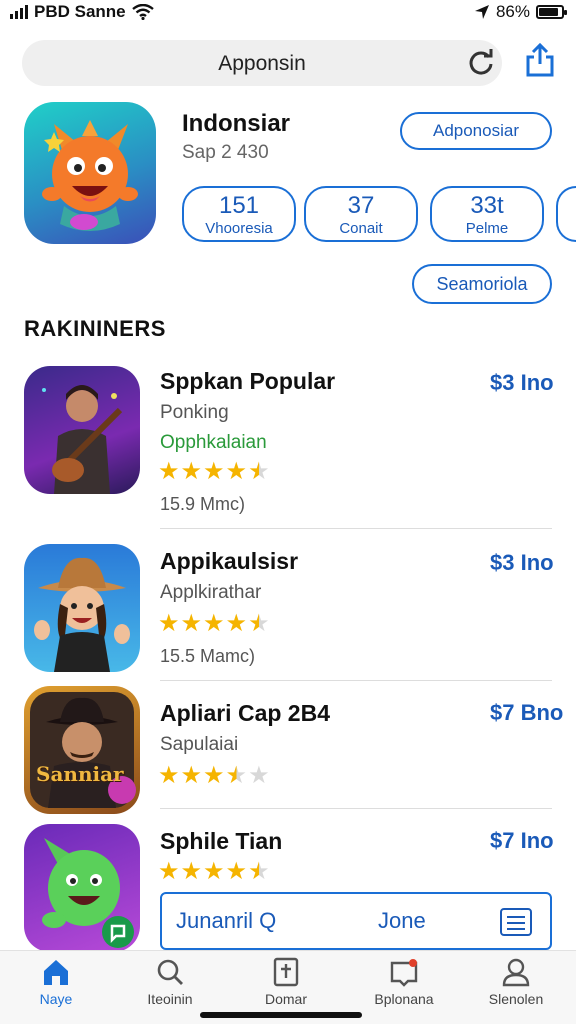 The height and width of the screenshot is (1024, 576). Describe the element at coordinates (482, 284) in the screenshot. I see `see-all-button: Seamoriola` at that location.